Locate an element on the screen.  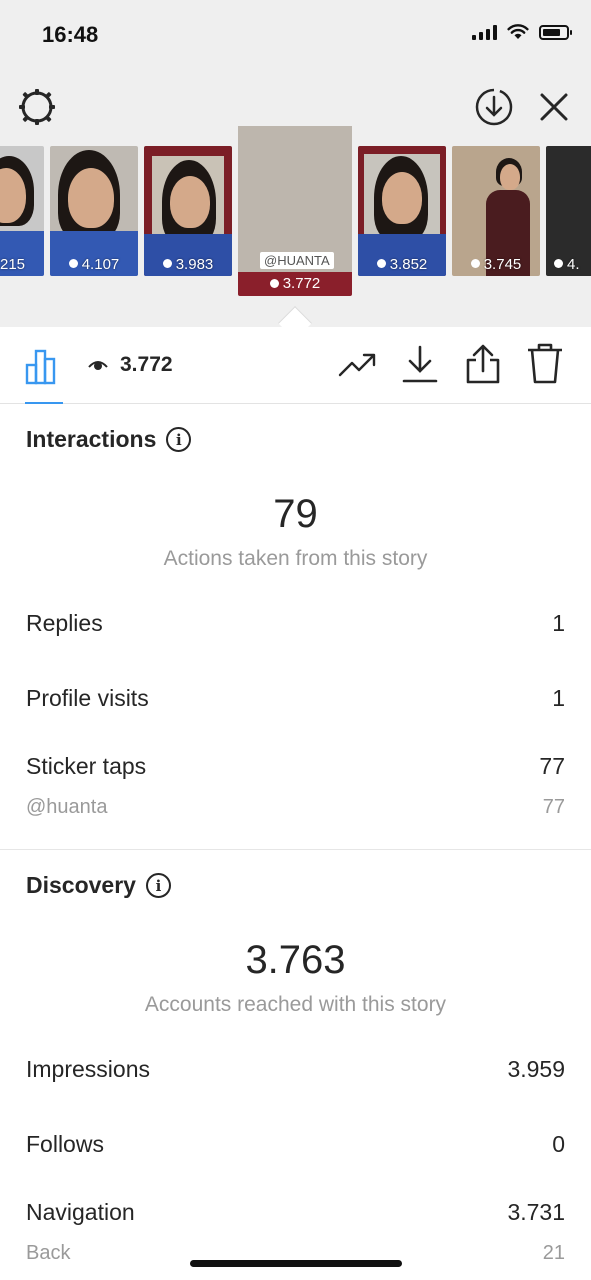
row-label: @huanta is located at coordinates (67, 807).